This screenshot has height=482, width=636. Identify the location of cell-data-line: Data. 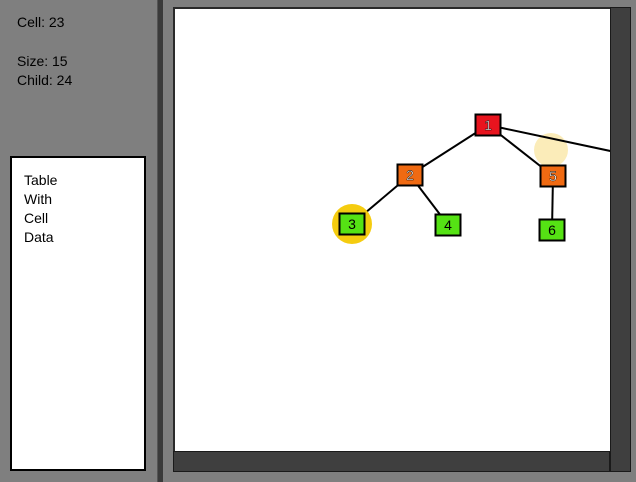
(39, 237).